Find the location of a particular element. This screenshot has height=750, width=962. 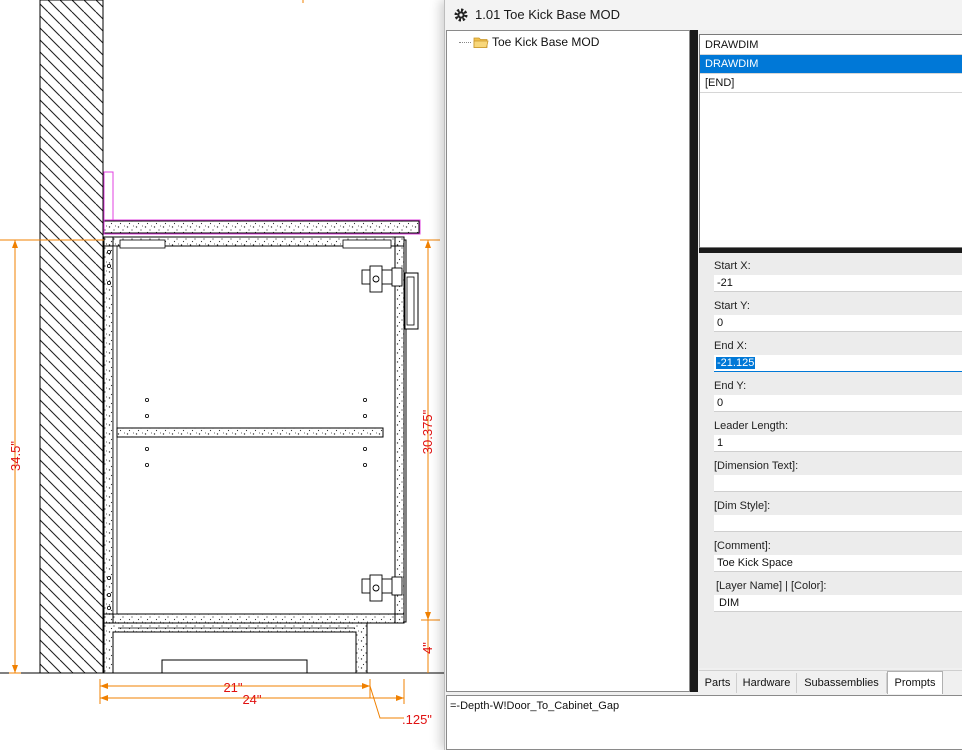

backsplash-outline is located at coordinates (108, 196).